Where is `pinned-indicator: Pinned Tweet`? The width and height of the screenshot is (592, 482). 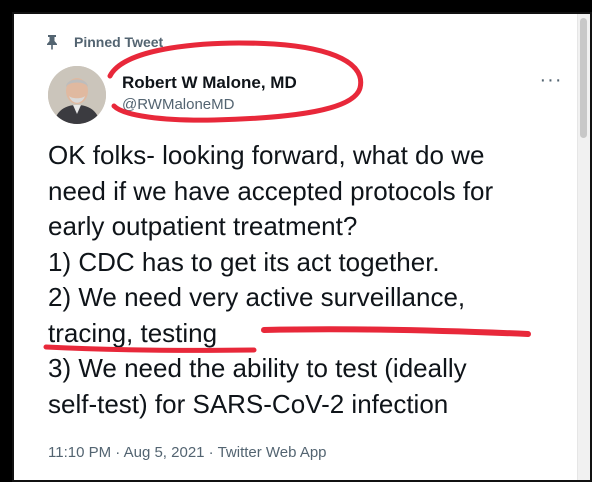
pinned-indicator: Pinned Tweet is located at coordinates (103, 42).